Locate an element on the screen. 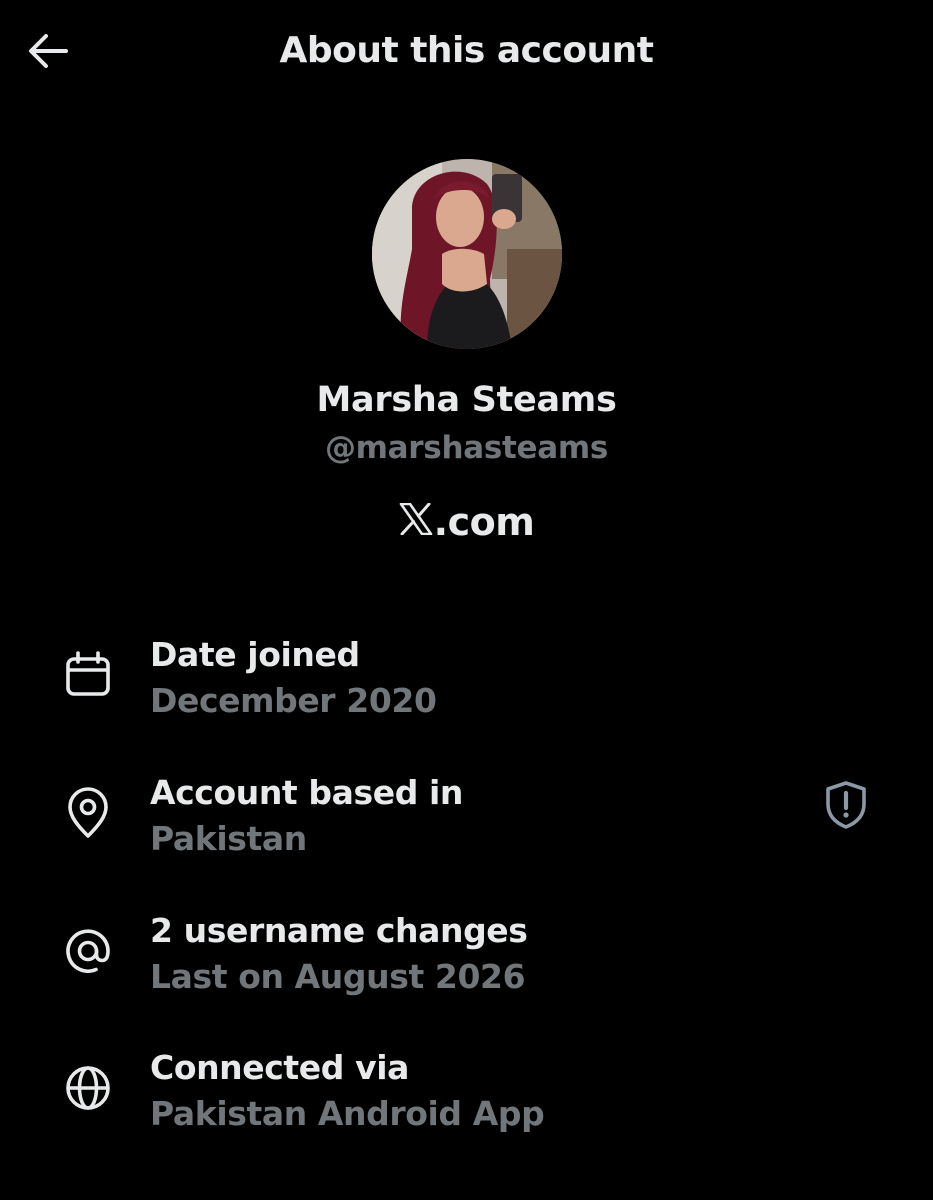  top-bar: About this account is located at coordinates (466, 54).